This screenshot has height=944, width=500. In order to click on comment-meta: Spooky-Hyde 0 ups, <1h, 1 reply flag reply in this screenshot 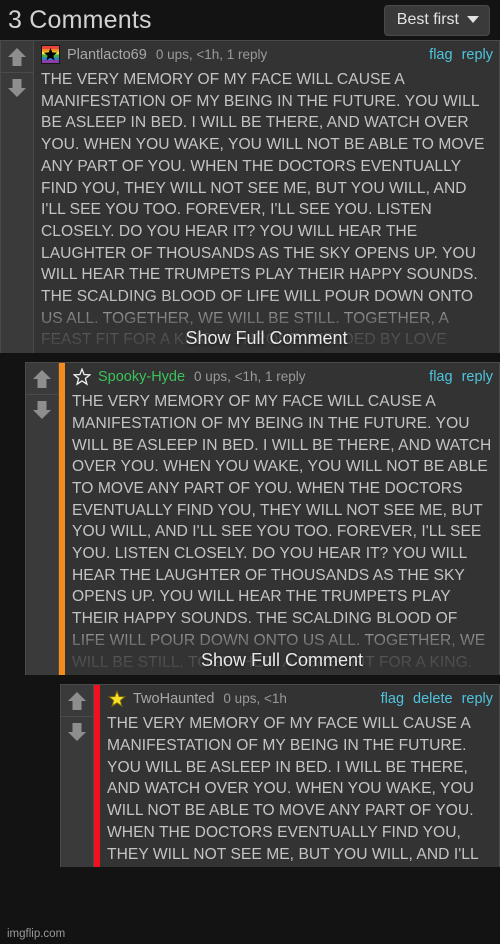, I will do `click(282, 376)`.